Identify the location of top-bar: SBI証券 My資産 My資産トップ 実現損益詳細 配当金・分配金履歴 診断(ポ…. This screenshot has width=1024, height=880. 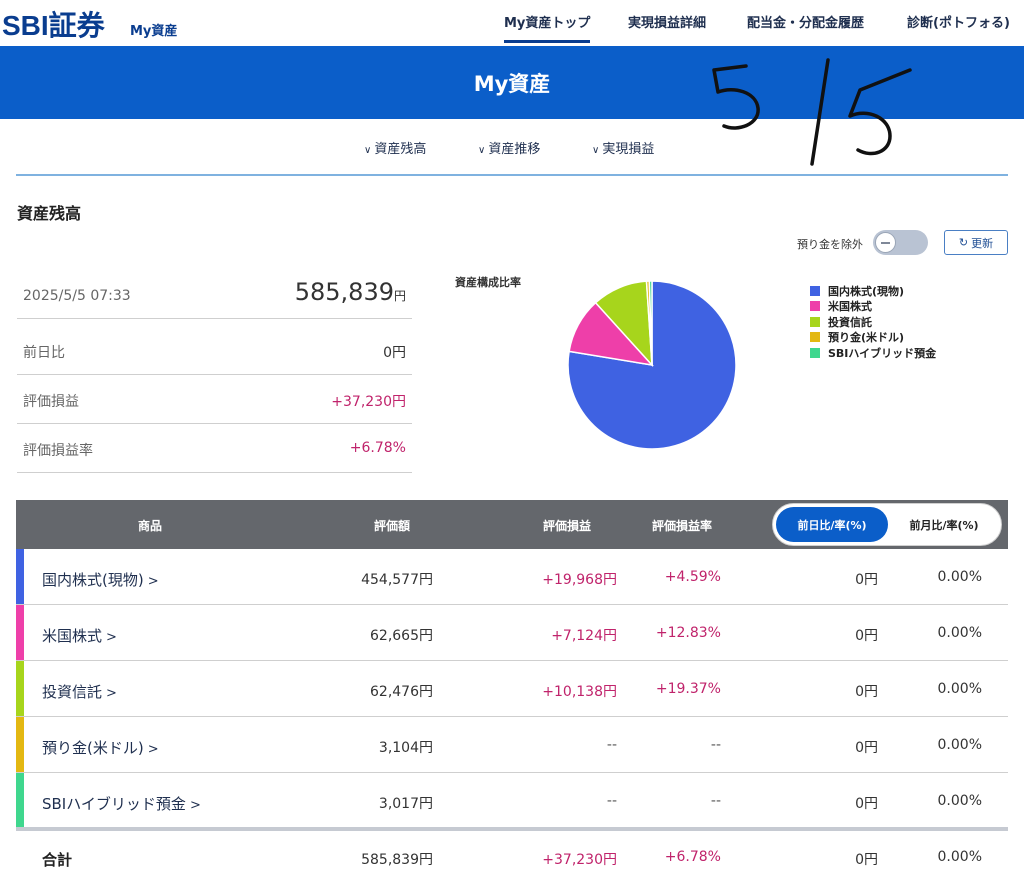
(512, 23).